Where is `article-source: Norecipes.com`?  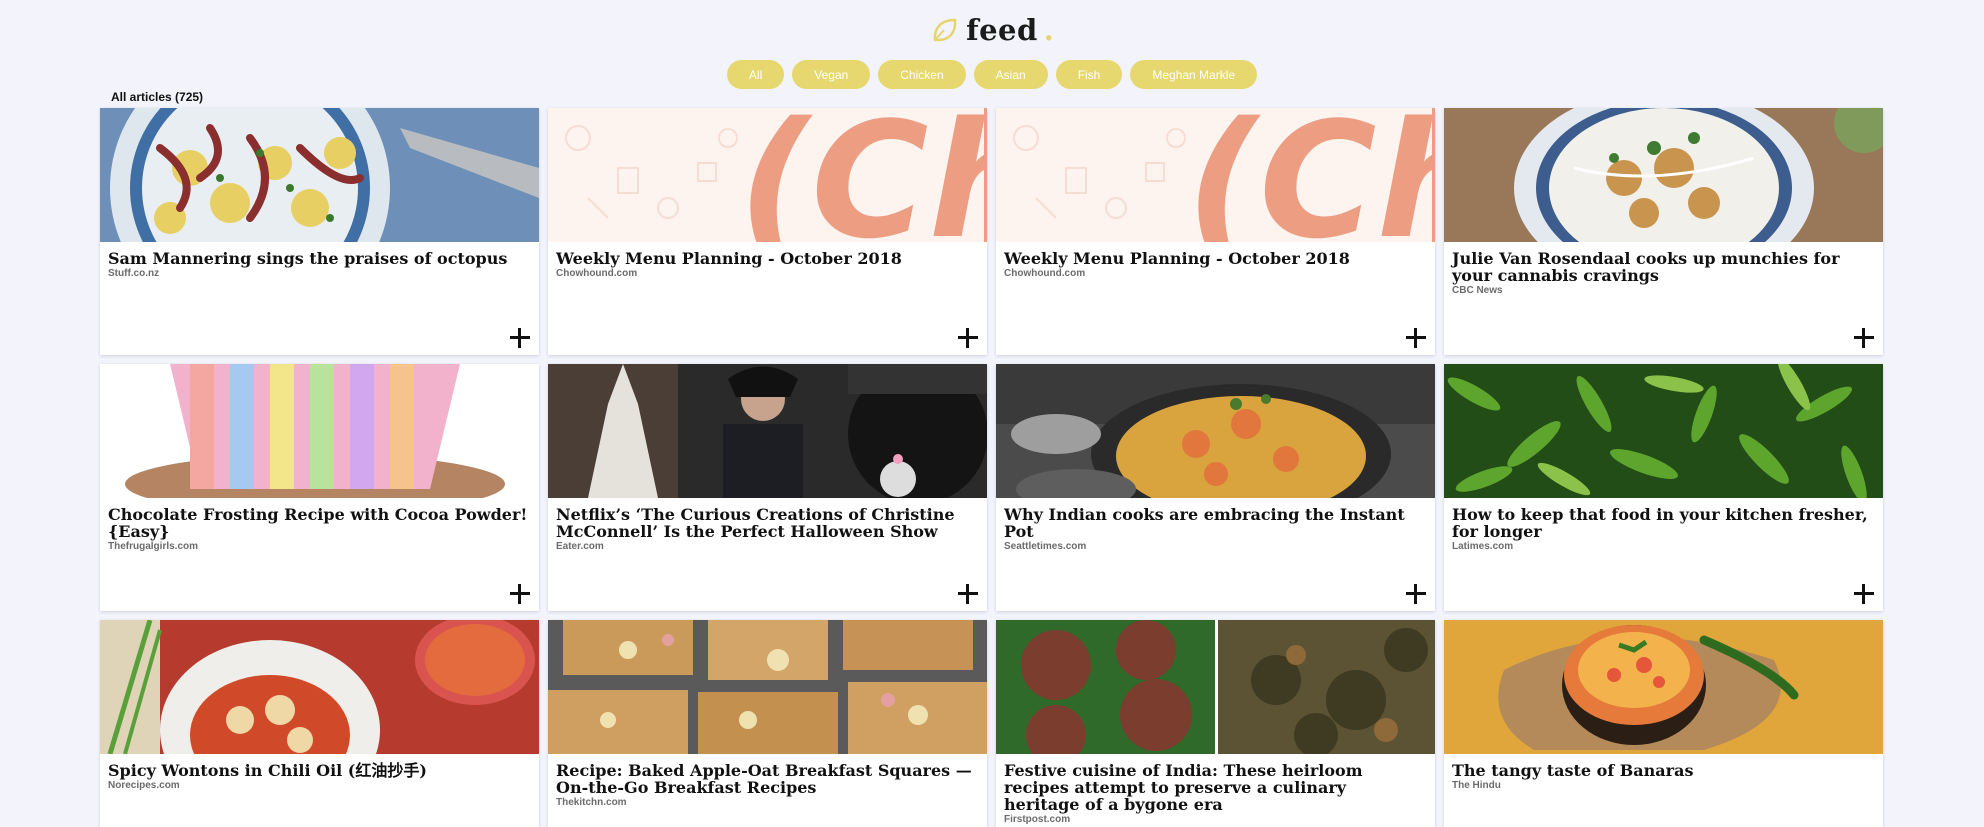 article-source: Norecipes.com is located at coordinates (144, 785).